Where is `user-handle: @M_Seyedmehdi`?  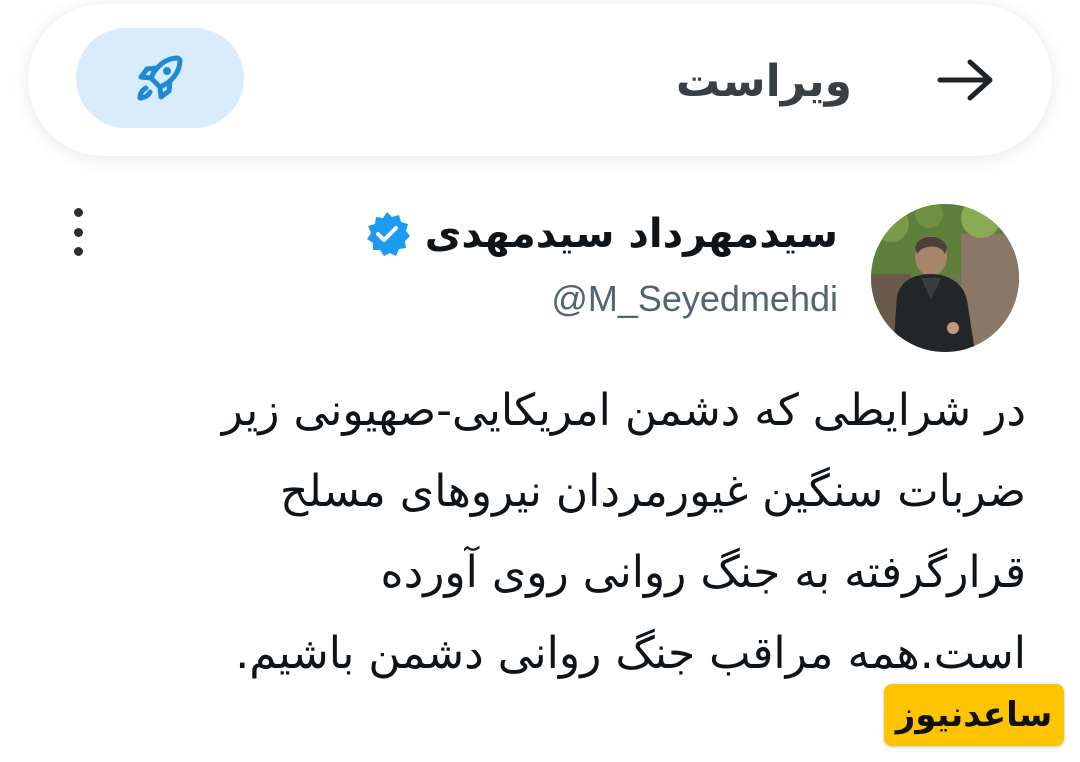
user-handle: @M_Seyedmehdi is located at coordinates (694, 299).